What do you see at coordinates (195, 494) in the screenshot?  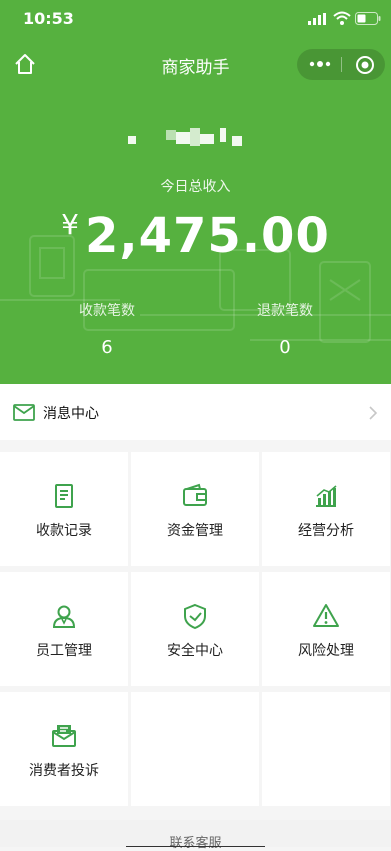 I see `wallet-icon` at bounding box center [195, 494].